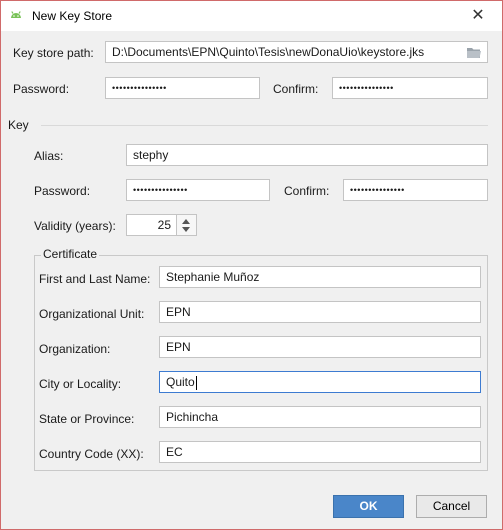  What do you see at coordinates (368, 506) in the screenshot?
I see `ok-button: OK` at bounding box center [368, 506].